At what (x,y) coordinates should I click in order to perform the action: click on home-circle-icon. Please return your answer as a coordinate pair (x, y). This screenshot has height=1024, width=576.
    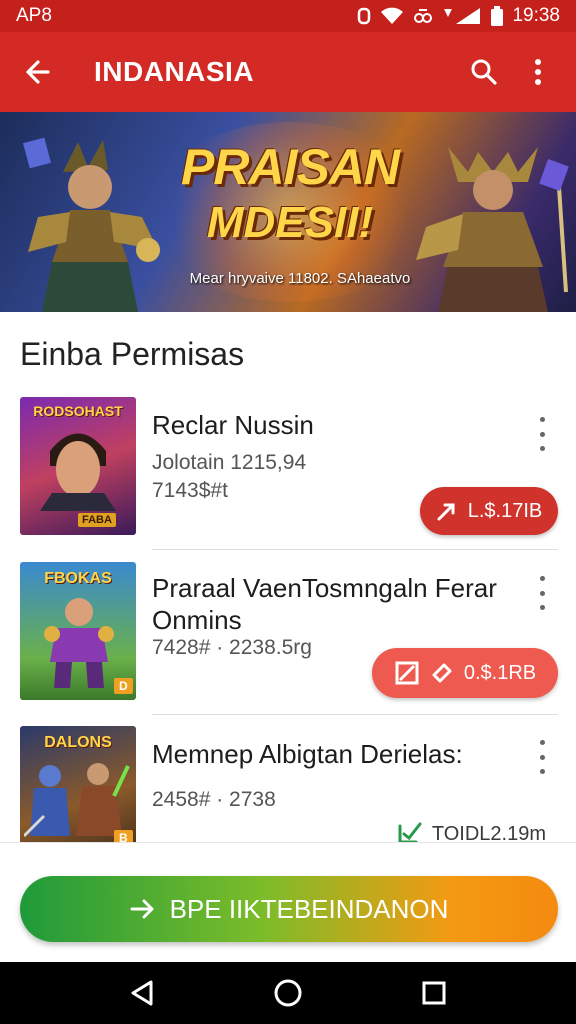
    Looking at the image, I should click on (288, 993).